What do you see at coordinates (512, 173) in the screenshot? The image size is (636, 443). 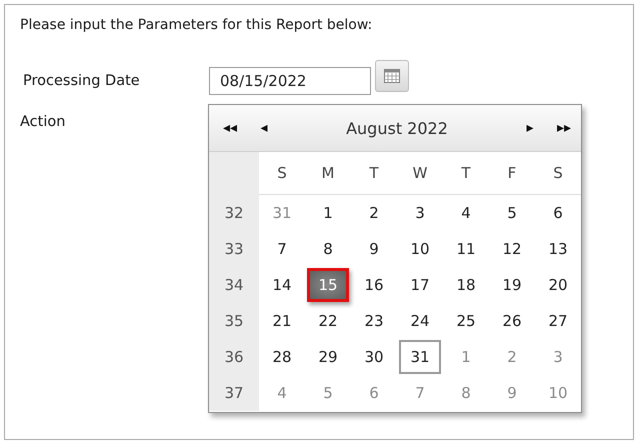 I see `weekday-label: F` at bounding box center [512, 173].